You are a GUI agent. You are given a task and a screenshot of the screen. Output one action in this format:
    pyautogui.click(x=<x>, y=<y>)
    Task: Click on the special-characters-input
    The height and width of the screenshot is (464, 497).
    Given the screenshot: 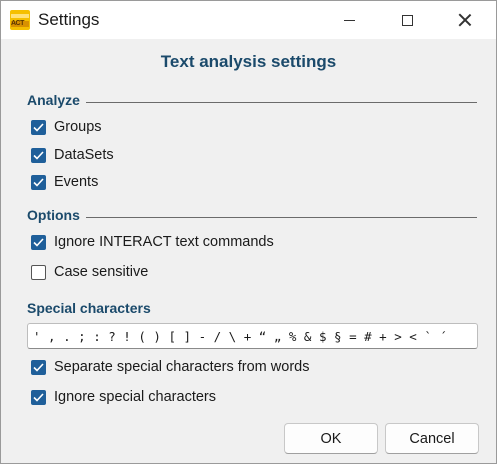 What is the action you would take?
    pyautogui.click(x=252, y=336)
    